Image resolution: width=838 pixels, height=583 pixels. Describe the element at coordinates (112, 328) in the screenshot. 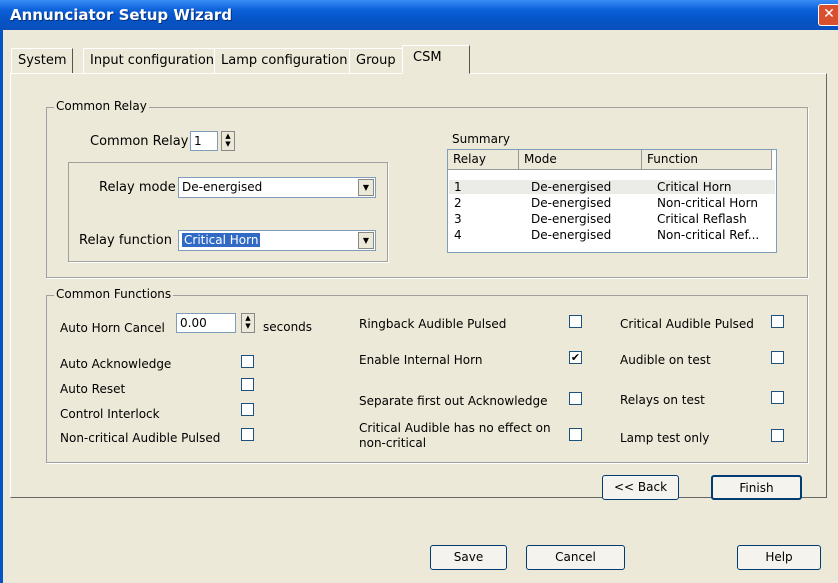

I see `auto-horn-cancel-label: Auto Horn Cancel` at that location.